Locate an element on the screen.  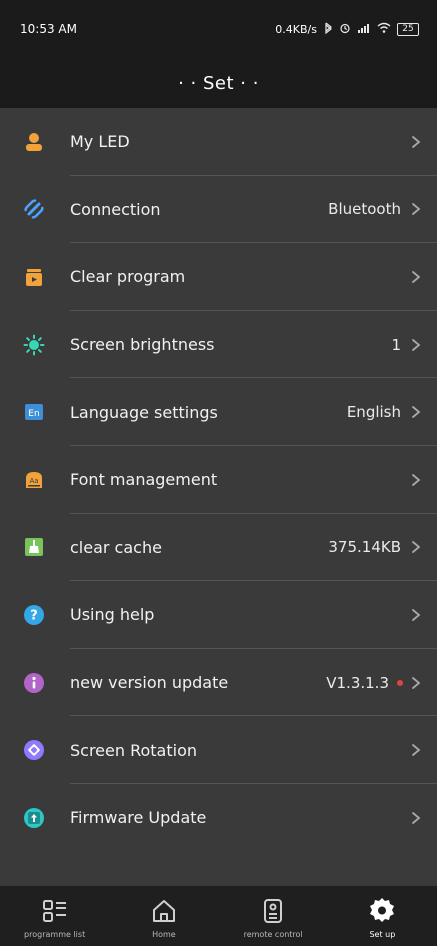
setting-value: English is located at coordinates (373, 412).